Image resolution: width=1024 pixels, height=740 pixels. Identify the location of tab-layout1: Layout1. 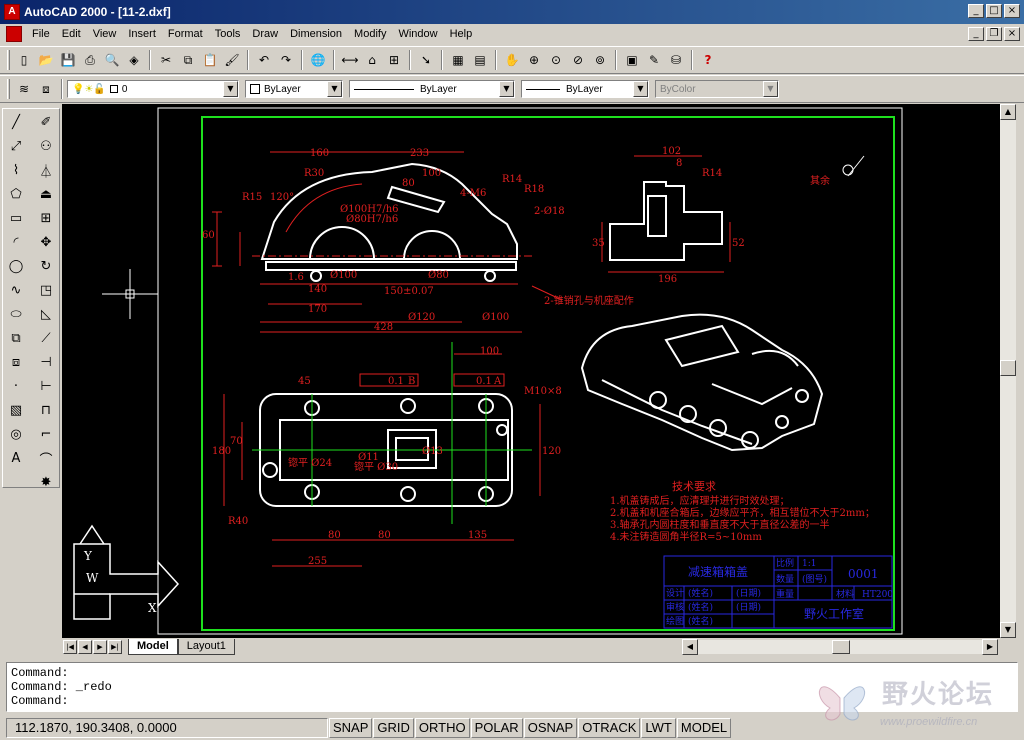
(206, 647).